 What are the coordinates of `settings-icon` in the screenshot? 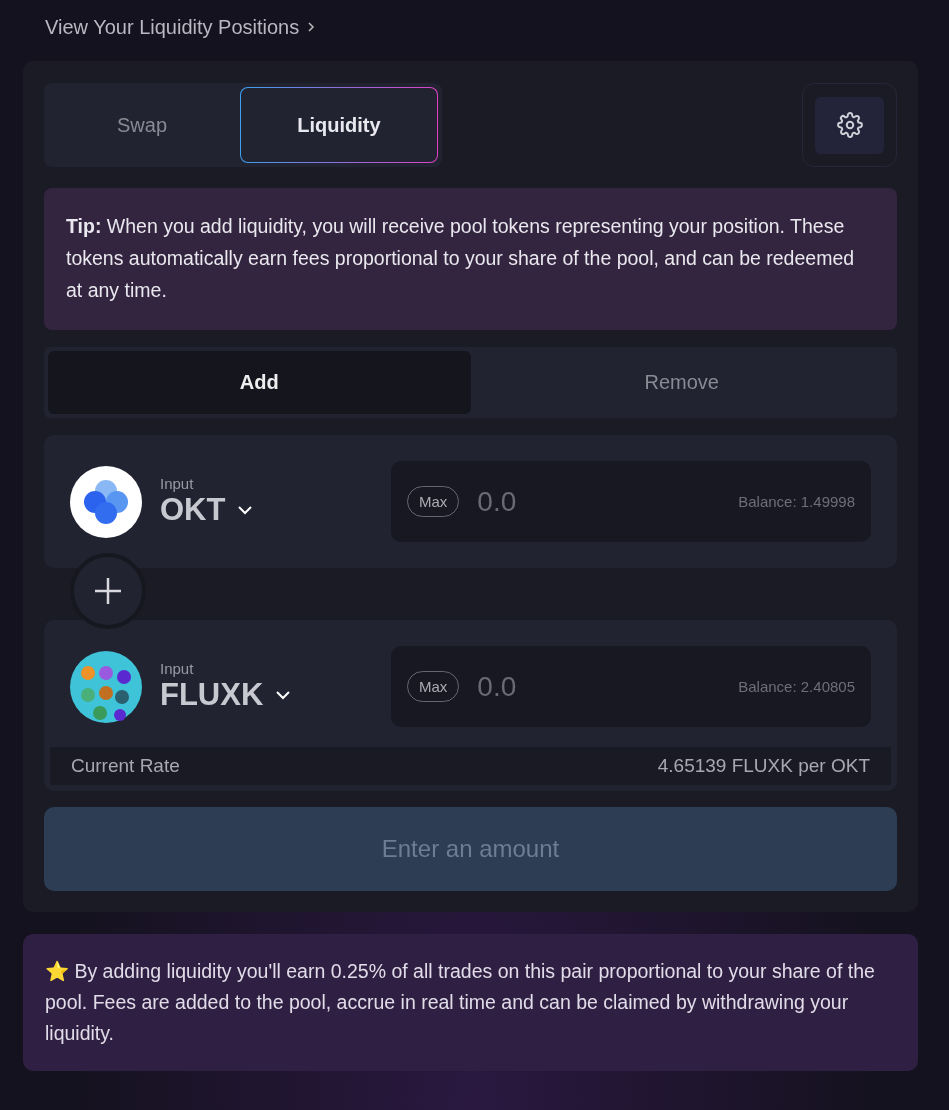 It's located at (849, 125).